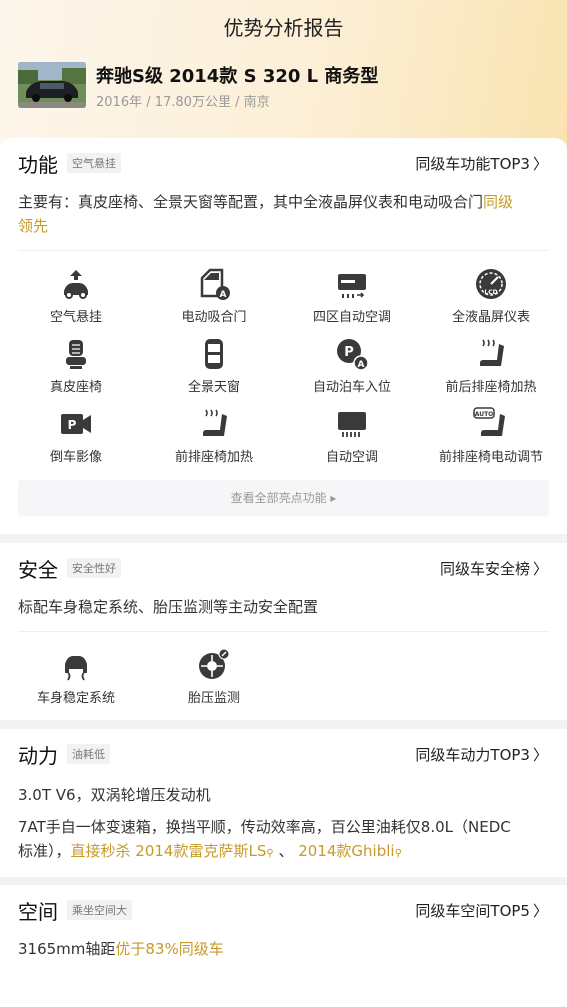 The height and width of the screenshot is (1007, 567). I want to click on feature-item: A 电动吸合门, so click(214, 294).